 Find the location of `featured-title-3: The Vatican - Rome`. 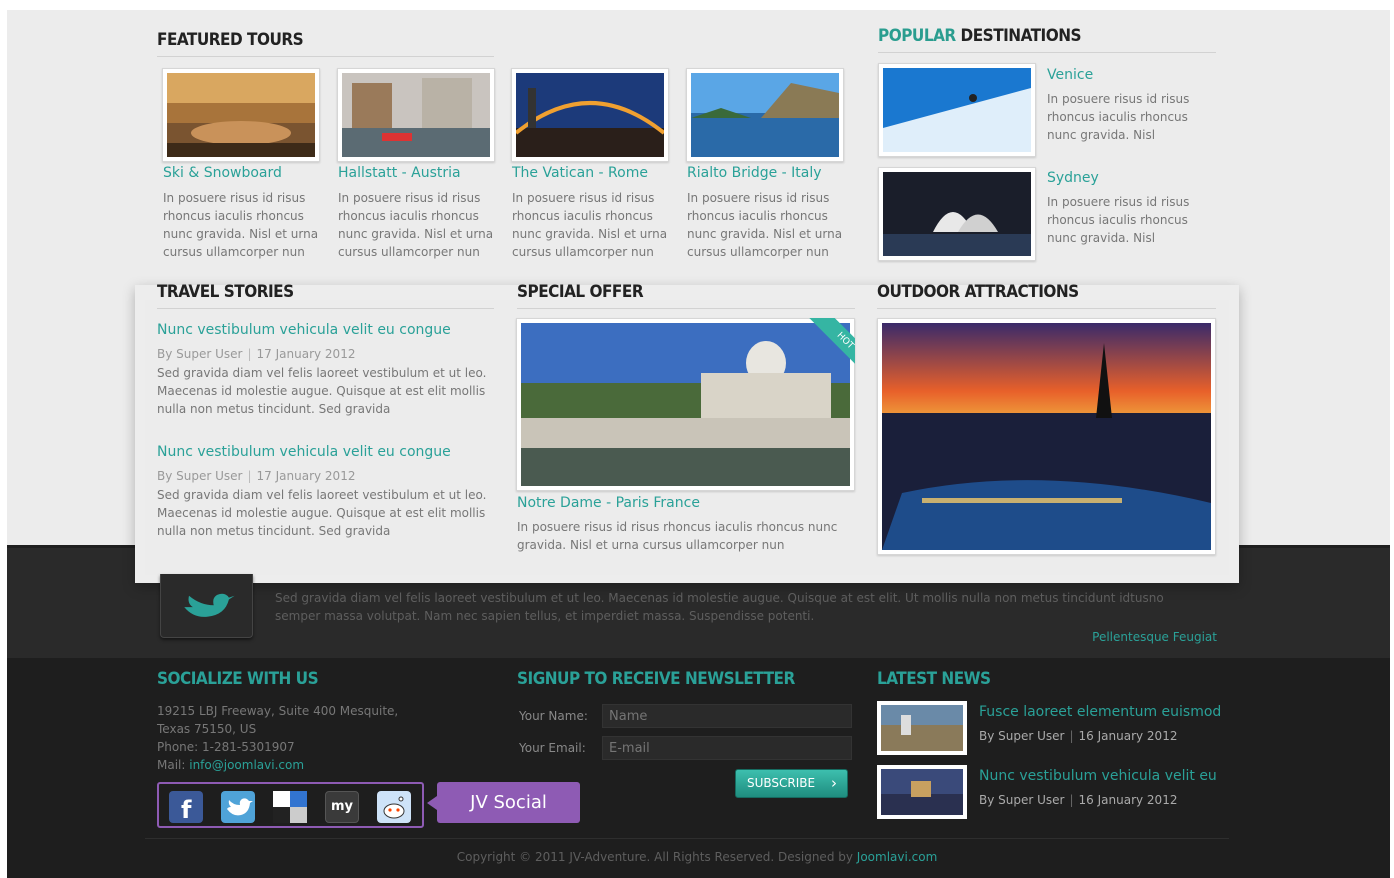

featured-title-3: The Vatican - Rome is located at coordinates (580, 173).